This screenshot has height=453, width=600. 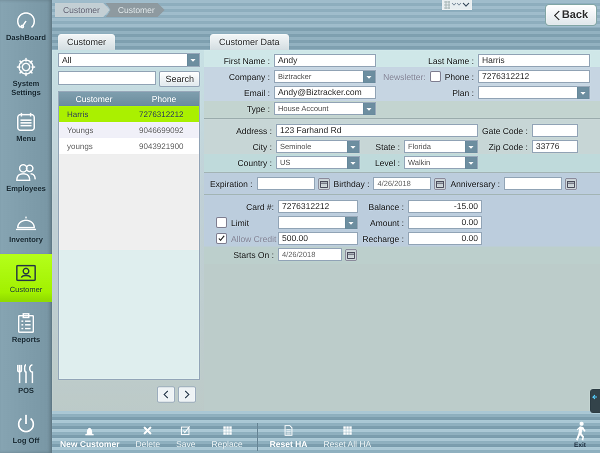 I want to click on field-label: Starts On :, so click(x=253, y=255).